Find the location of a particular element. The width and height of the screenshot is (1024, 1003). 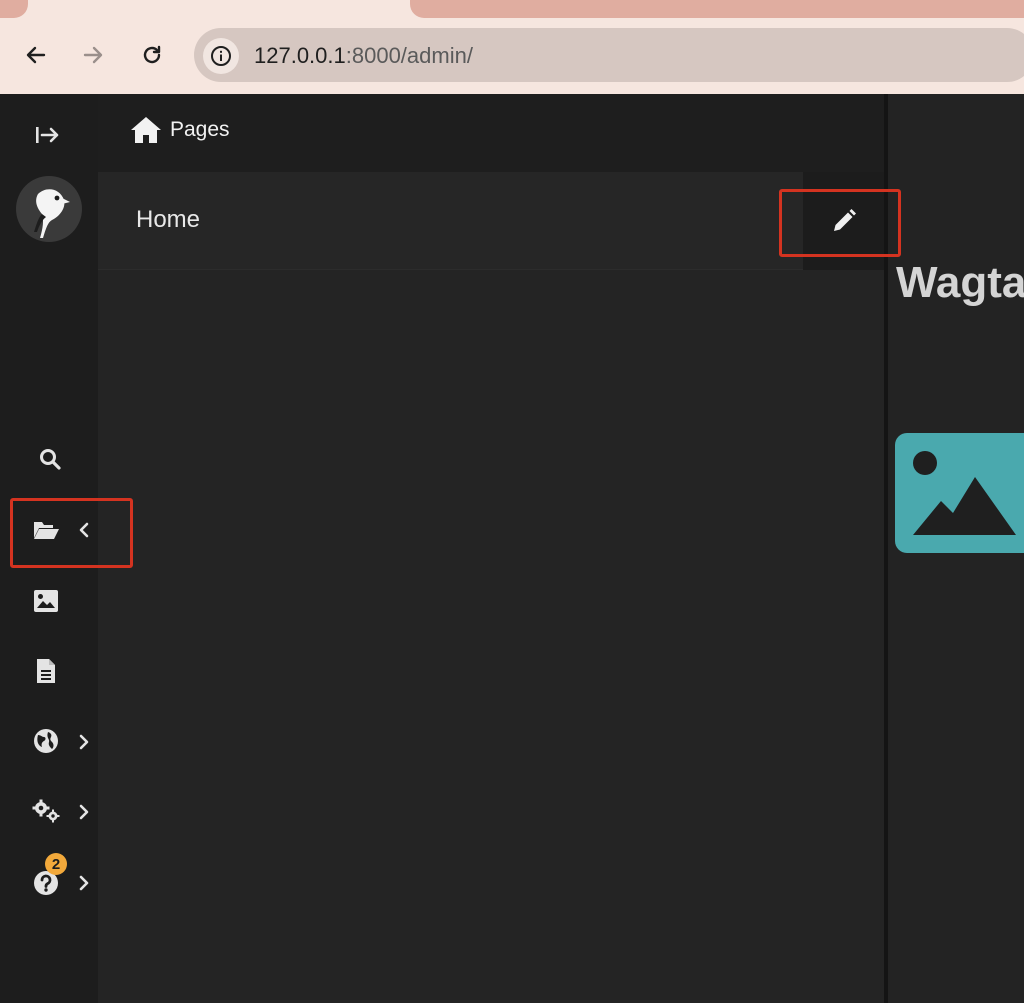

arrow-right-icon is located at coordinates (93, 55).